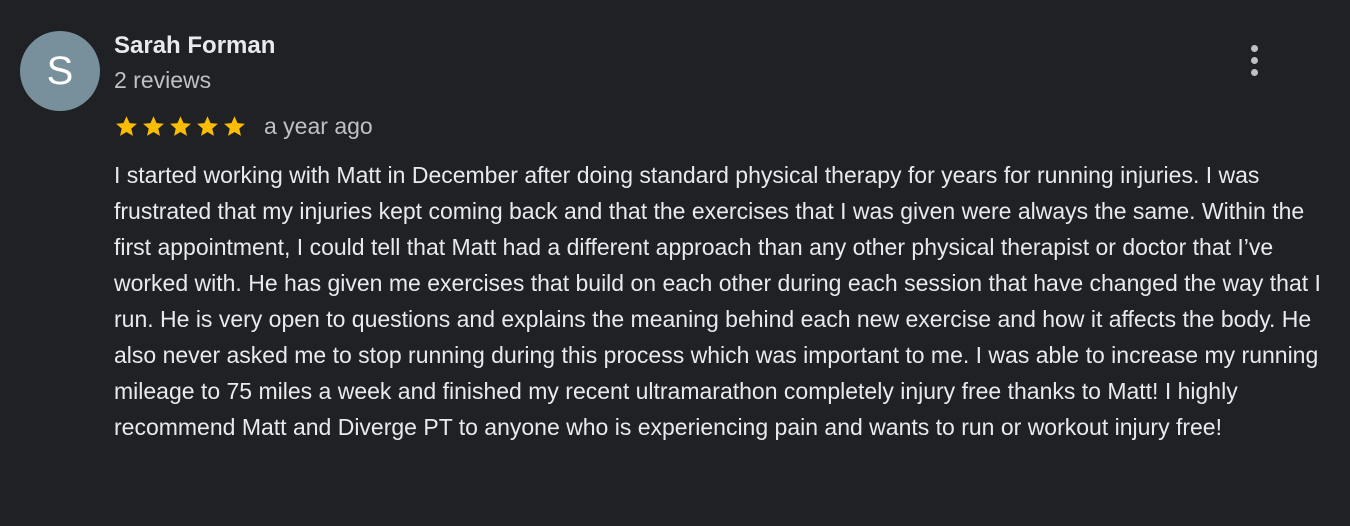 Image resolution: width=1350 pixels, height=526 pixels. Describe the element at coordinates (318, 125) in the screenshot. I see `review-date: a year ago` at that location.